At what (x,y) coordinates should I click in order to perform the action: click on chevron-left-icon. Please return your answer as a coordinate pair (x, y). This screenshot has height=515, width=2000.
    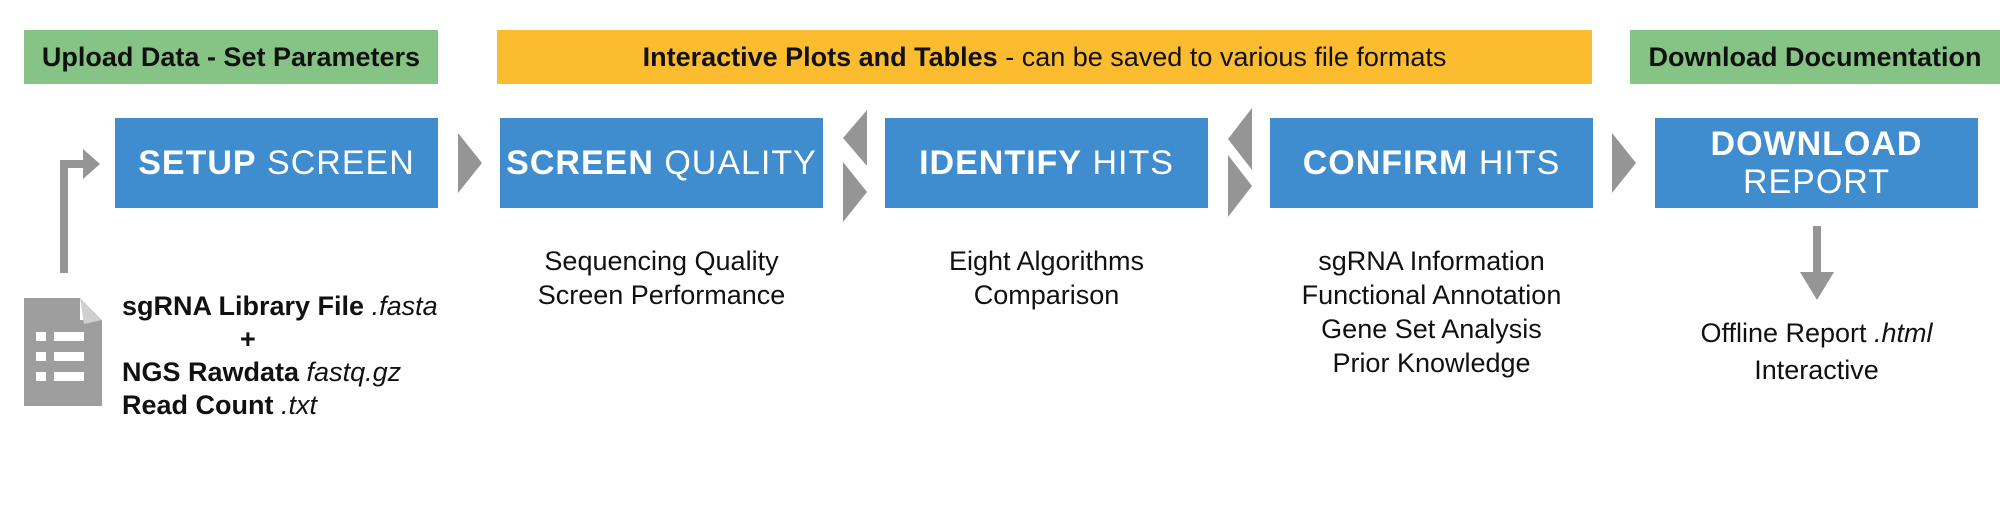
    Looking at the image, I should click on (855, 138).